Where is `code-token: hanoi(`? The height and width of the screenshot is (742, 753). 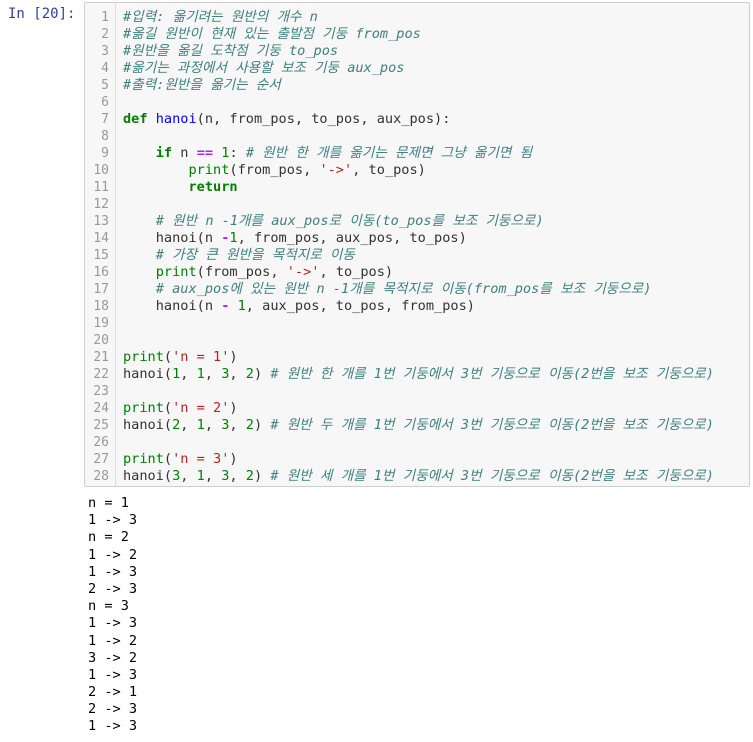
code-token: hanoi( is located at coordinates (148, 374).